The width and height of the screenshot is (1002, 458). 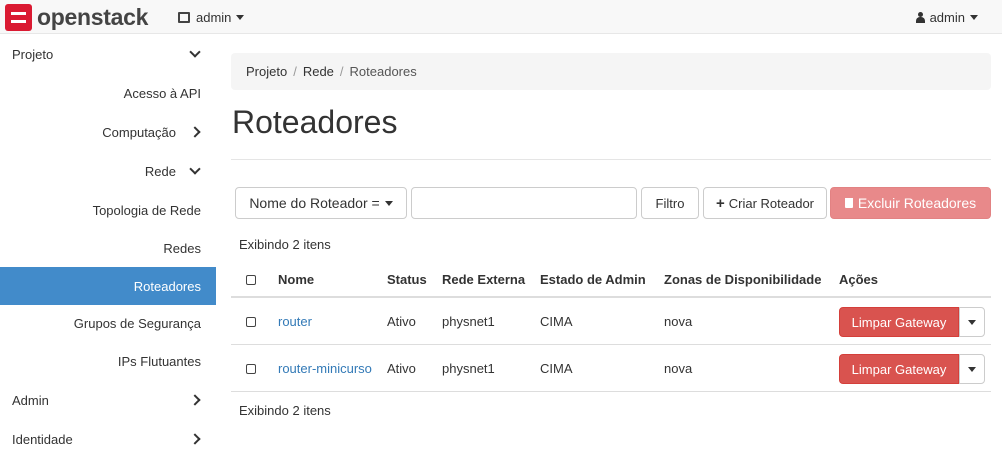 What do you see at coordinates (859, 279) in the screenshot?
I see `column-header-acoes: Ações` at bounding box center [859, 279].